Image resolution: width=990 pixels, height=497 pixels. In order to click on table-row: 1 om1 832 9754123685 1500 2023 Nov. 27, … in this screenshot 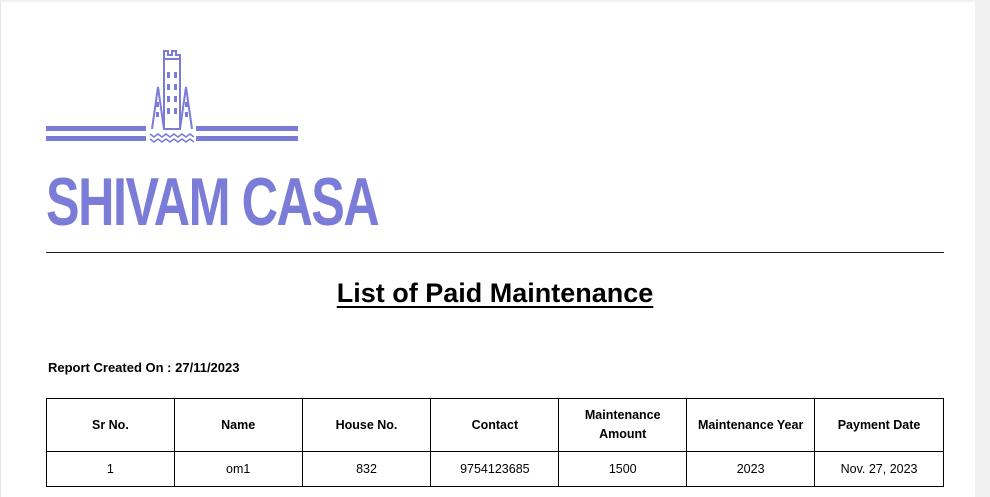, I will do `click(495, 469)`.